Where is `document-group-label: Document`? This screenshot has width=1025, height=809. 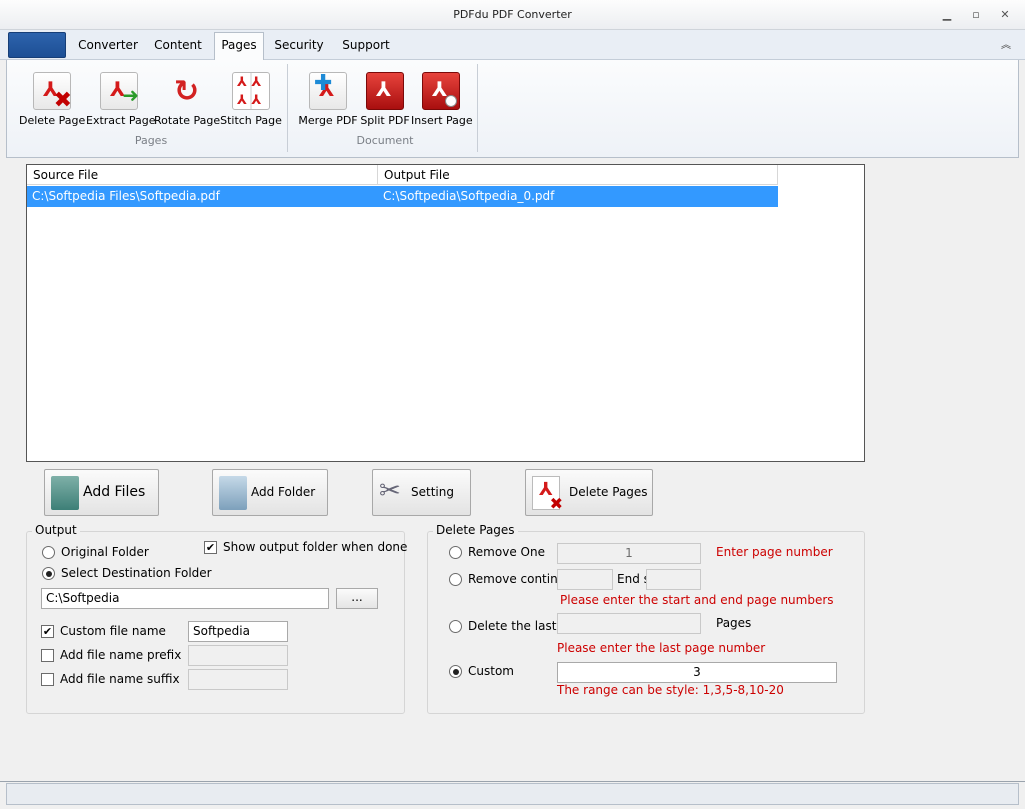 document-group-label: Document is located at coordinates (385, 140).